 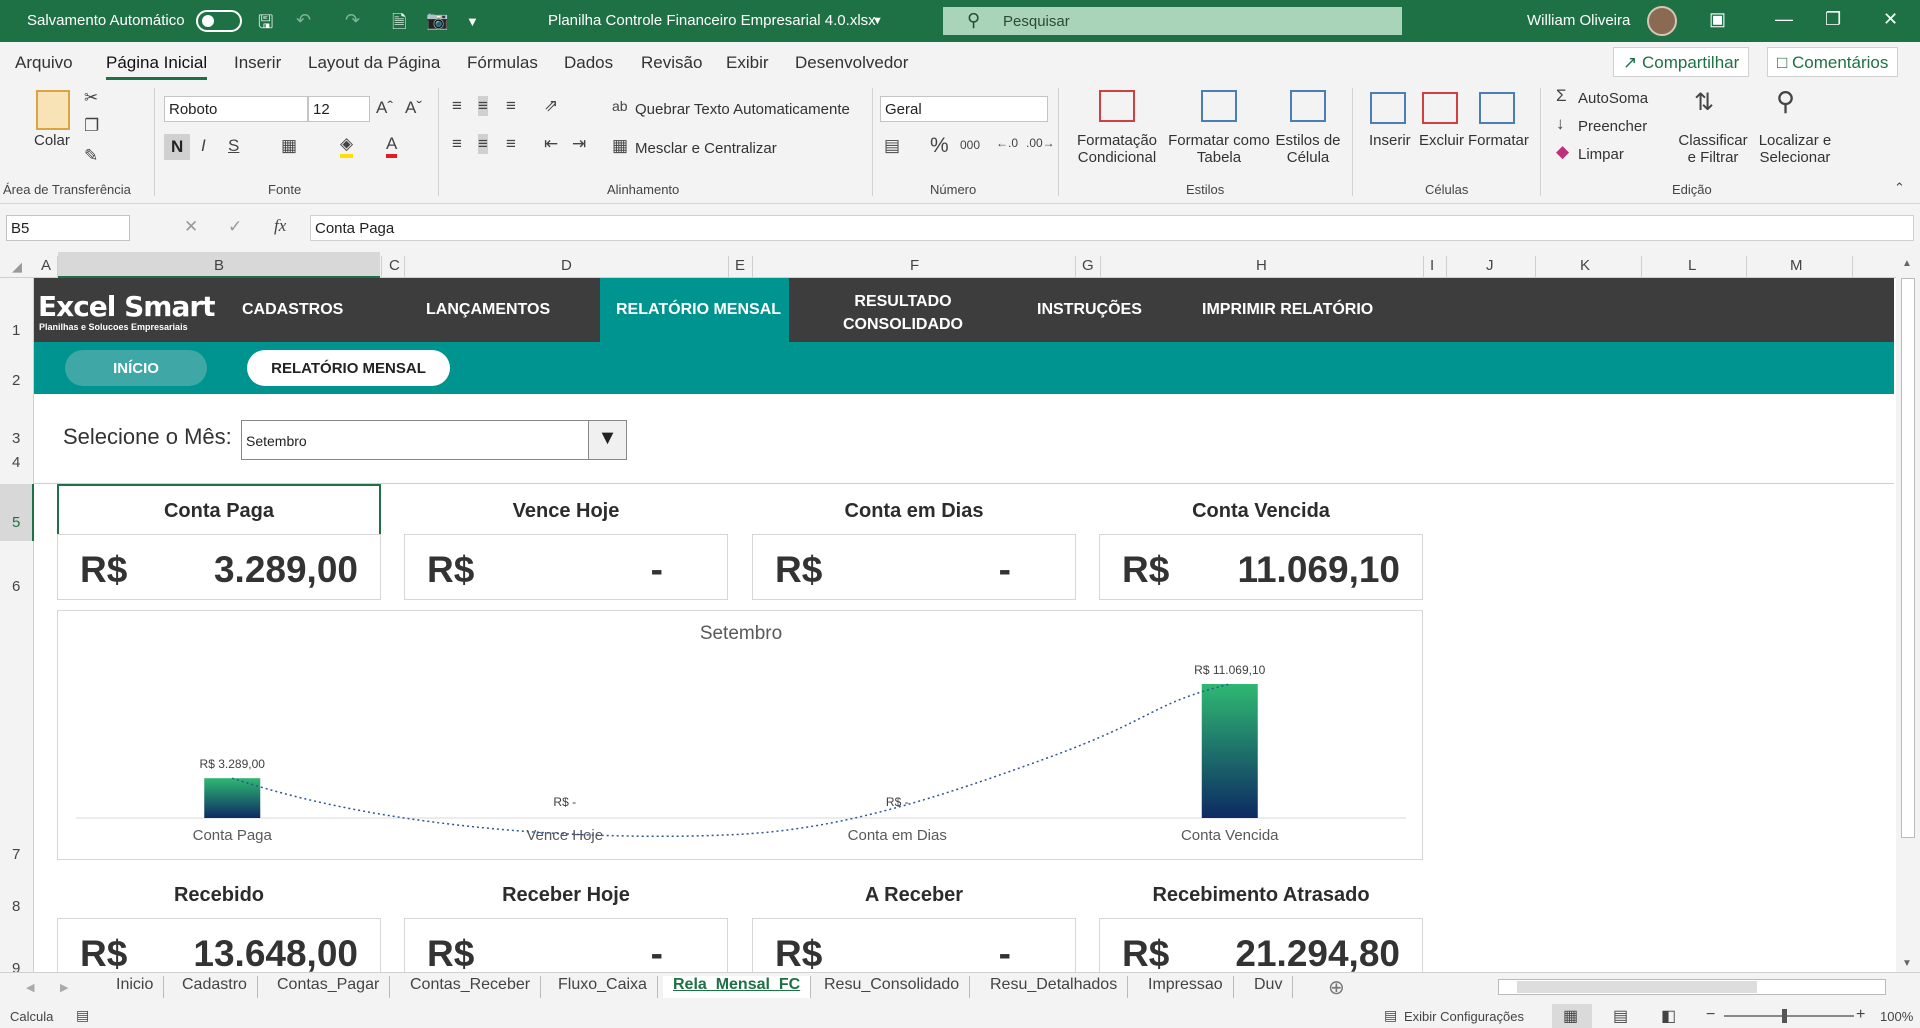 What do you see at coordinates (1088, 265) in the screenshot?
I see `column-header: G` at bounding box center [1088, 265].